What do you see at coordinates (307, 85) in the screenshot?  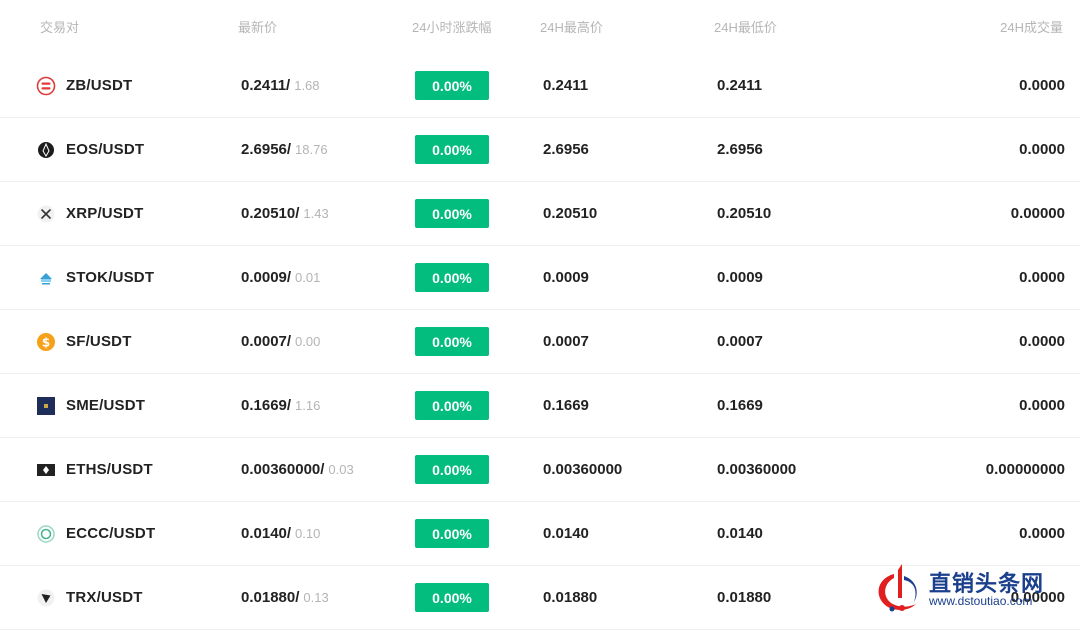 I see `last-price-cny: 1.68` at bounding box center [307, 85].